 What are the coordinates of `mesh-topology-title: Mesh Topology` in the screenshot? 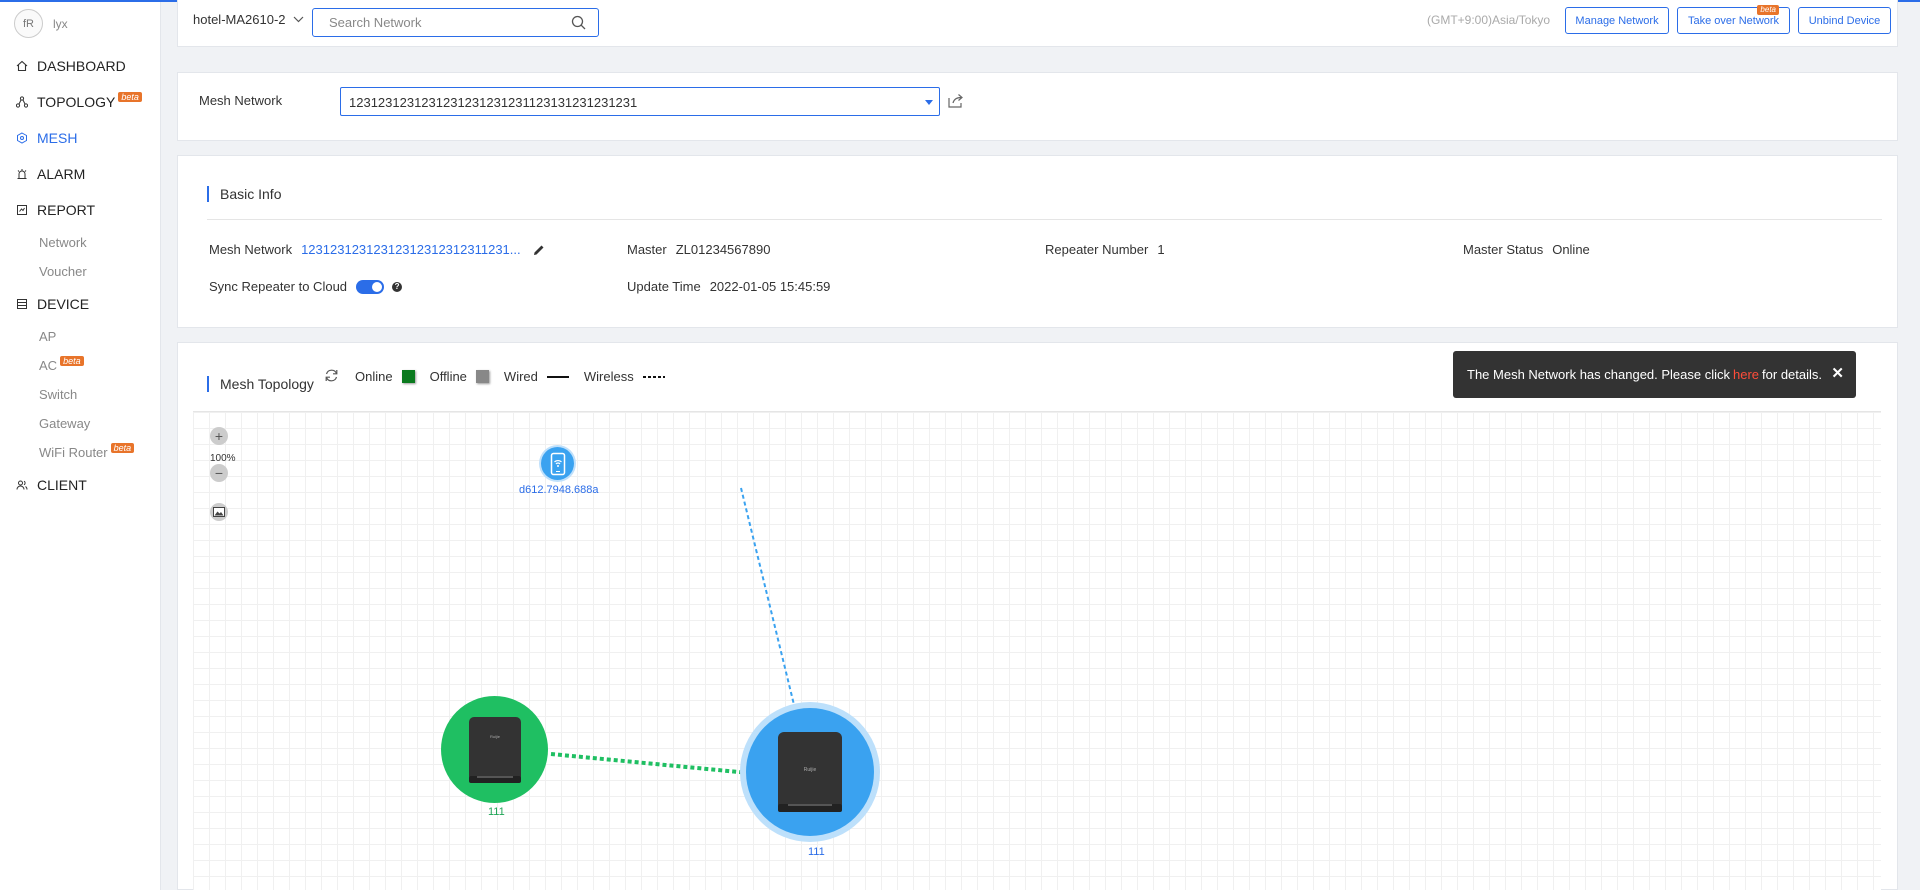 It's located at (260, 384).